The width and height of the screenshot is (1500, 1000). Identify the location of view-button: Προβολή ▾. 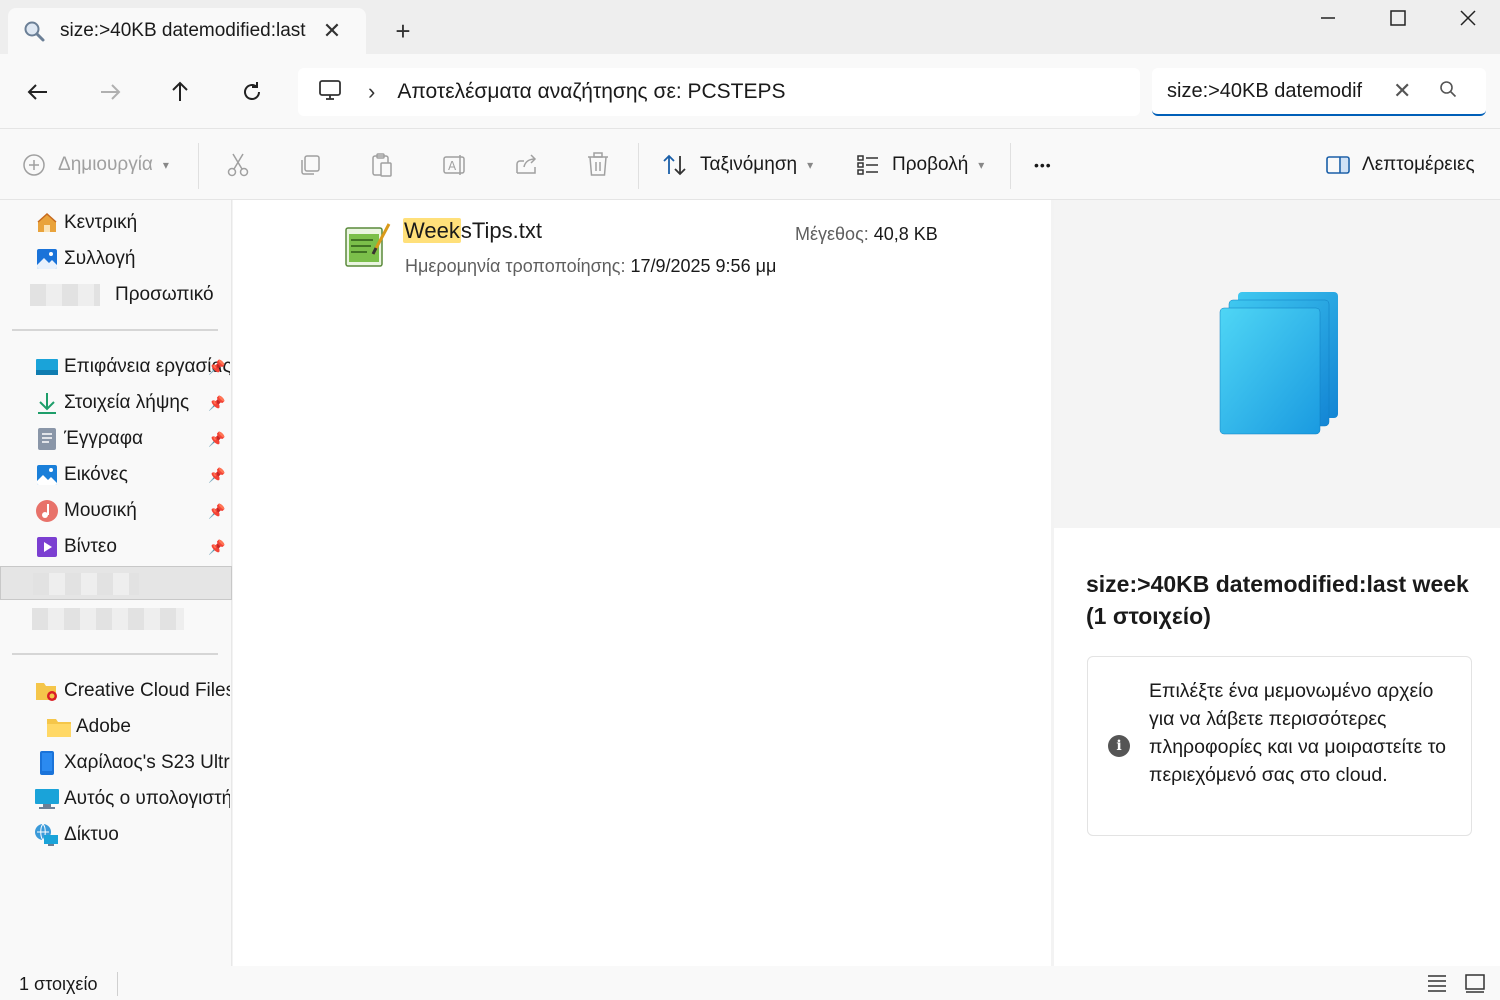
(920, 165).